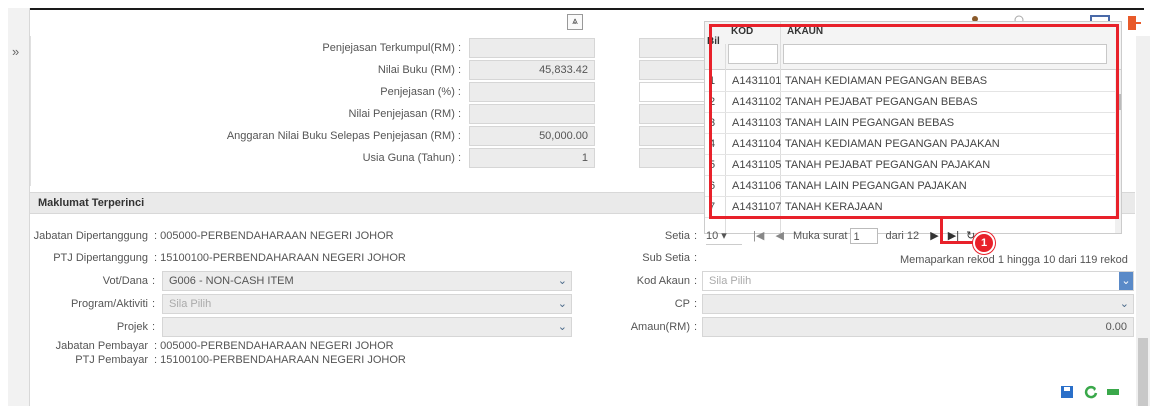 The height and width of the screenshot is (406, 1152). Describe the element at coordinates (918, 304) in the screenshot. I see `cp-select: ⌄` at that location.